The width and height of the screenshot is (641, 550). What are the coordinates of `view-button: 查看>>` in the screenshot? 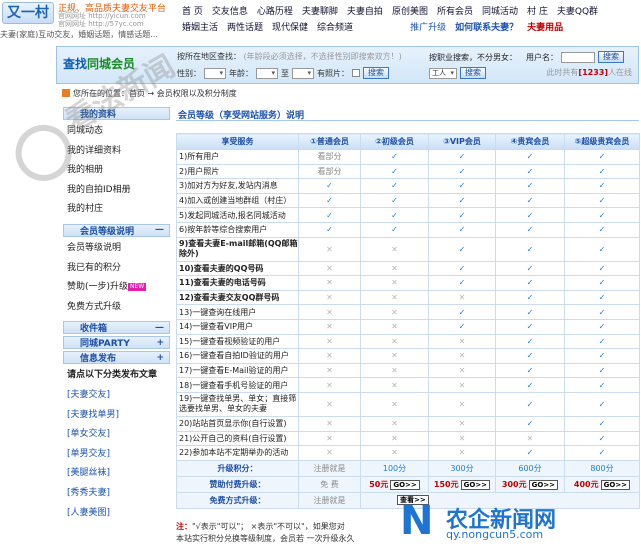 It's located at (413, 500).